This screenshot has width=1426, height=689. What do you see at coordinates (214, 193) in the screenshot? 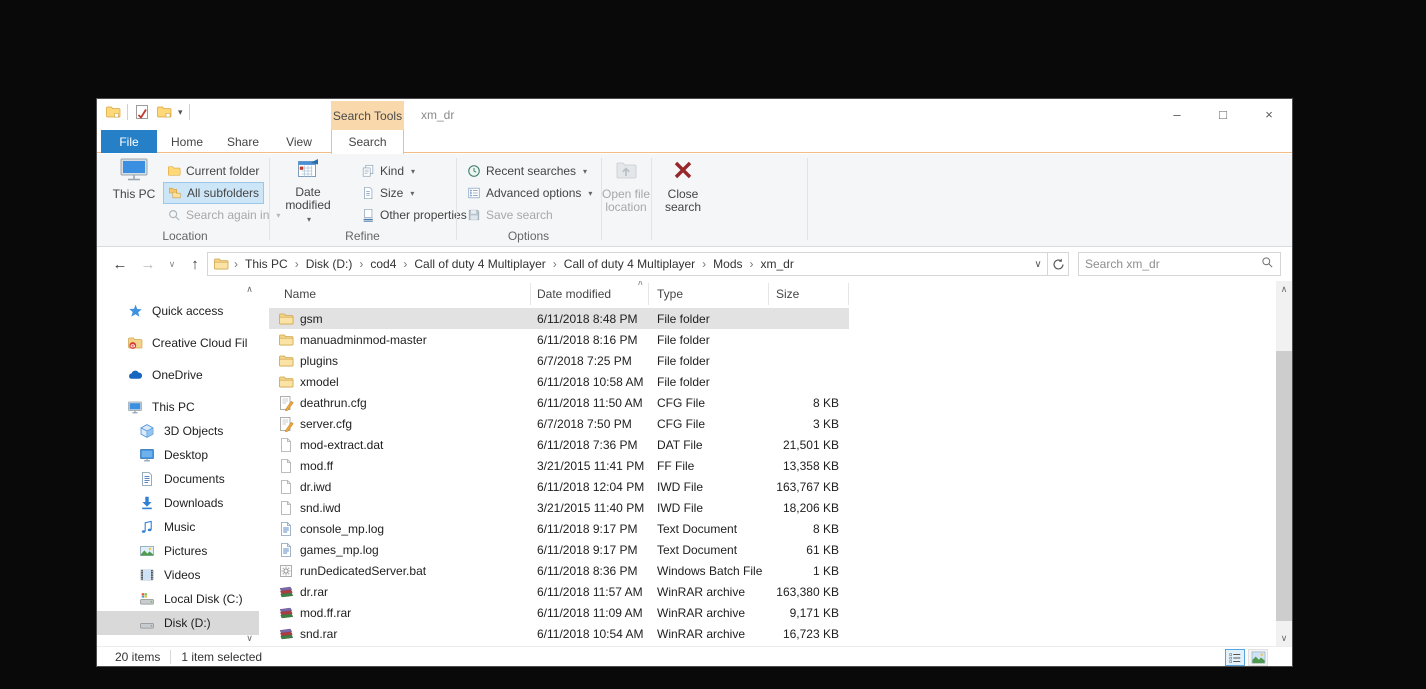
I see `all-subfolders-button: All subfolders` at bounding box center [214, 193].